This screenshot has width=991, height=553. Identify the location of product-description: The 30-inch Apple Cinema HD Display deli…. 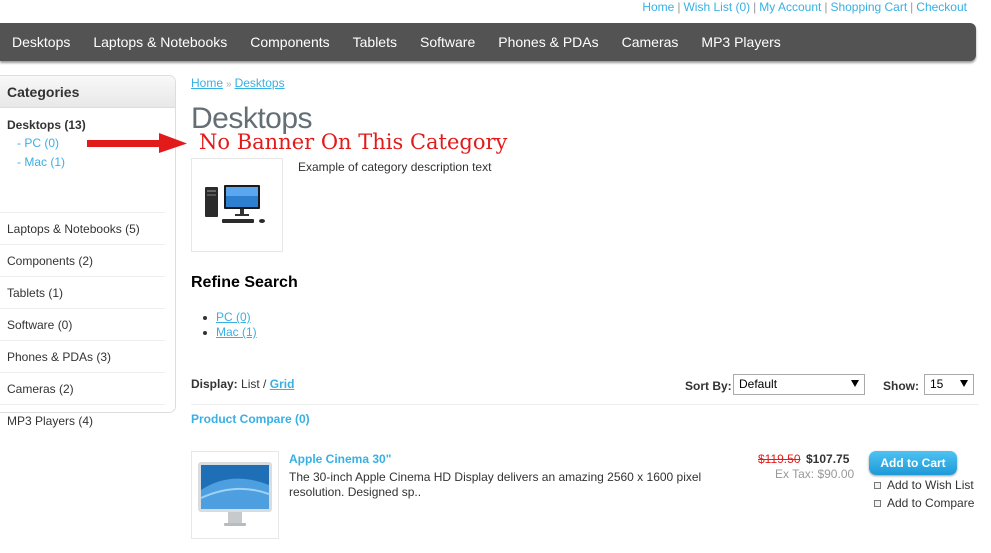
(495, 484).